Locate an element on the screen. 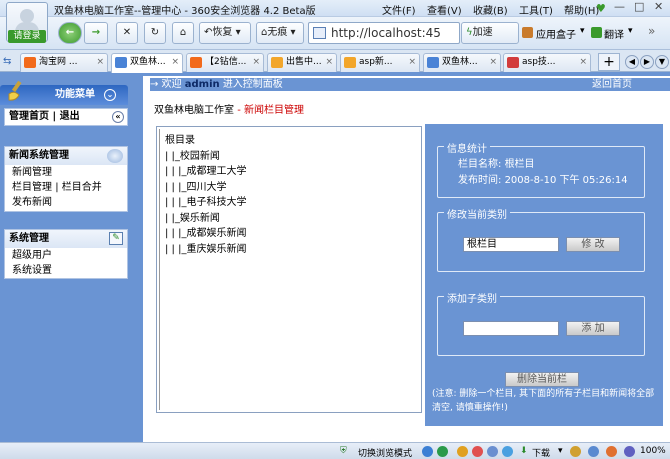 This screenshot has height=459, width=670. tab-list-icon: ▼ is located at coordinates (662, 62).